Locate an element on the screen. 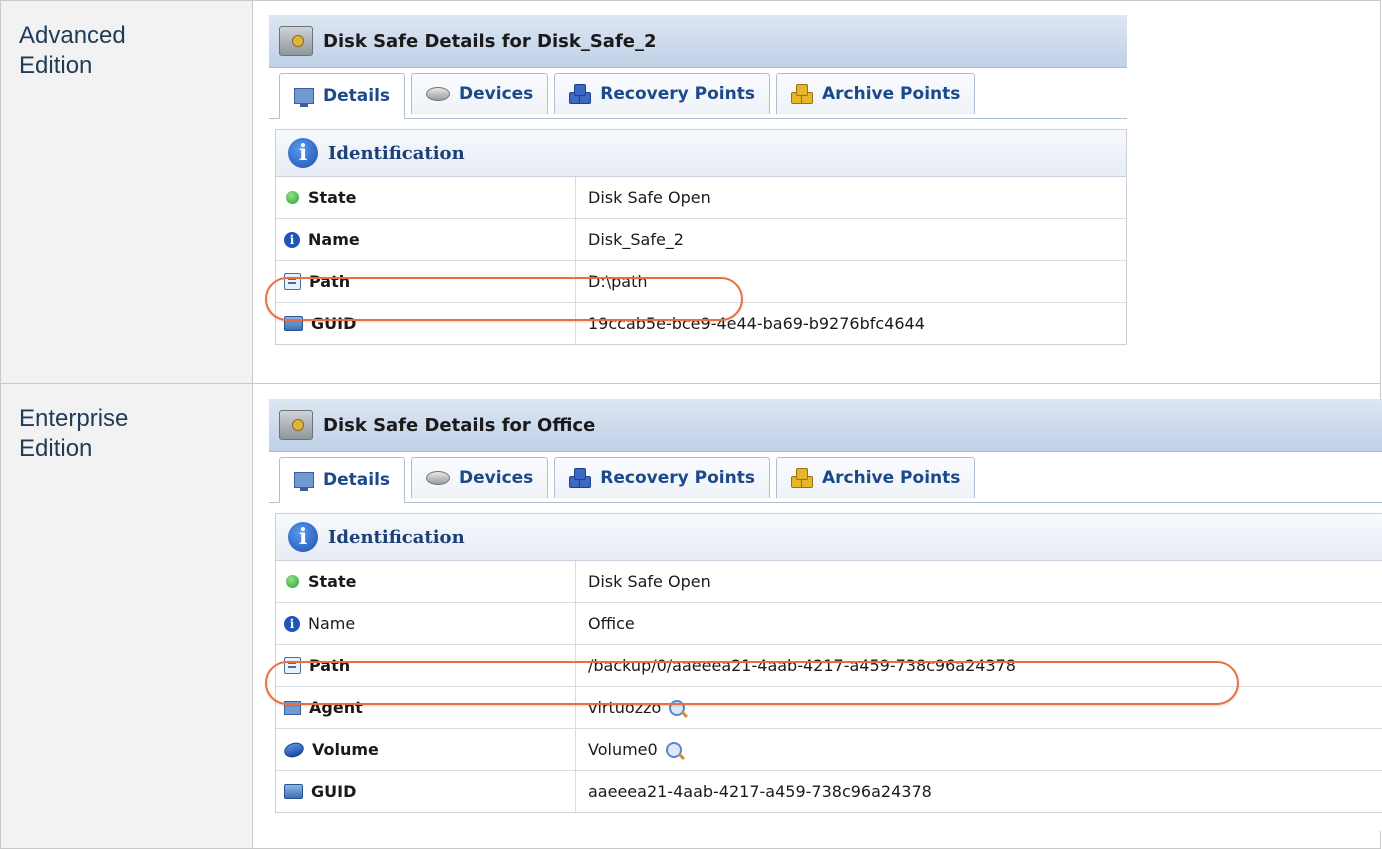 Image resolution: width=1382 pixels, height=849 pixels. panel-header: Disk Safe Details for Office is located at coordinates (825, 425).